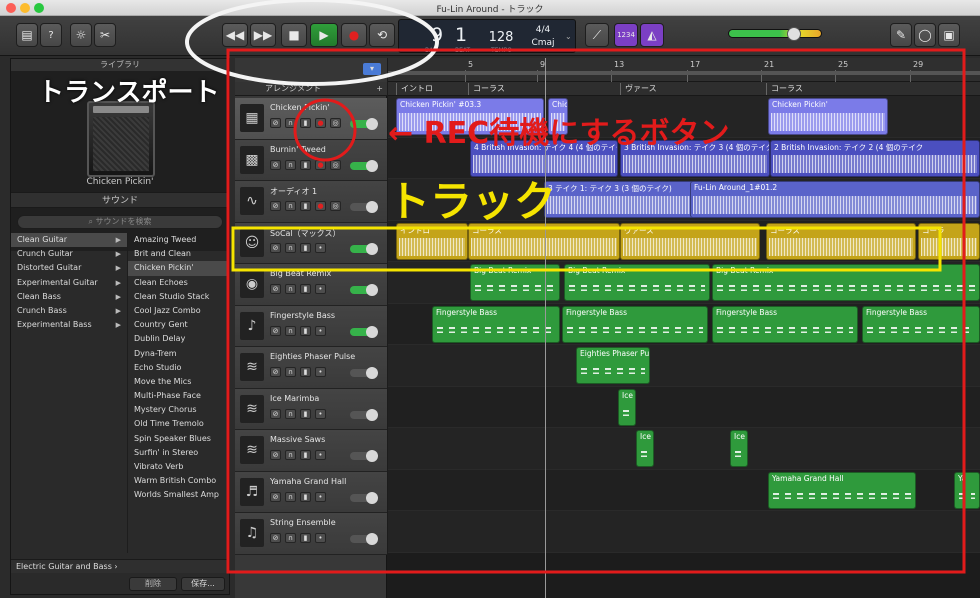 The width and height of the screenshot is (980, 598). Describe the element at coordinates (320, 273) in the screenshot. I see `track-name: Big Beat Remix` at that location.